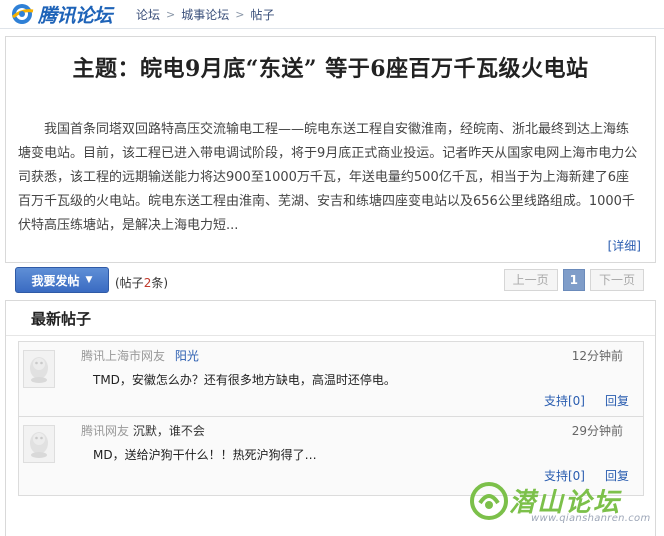 The height and width of the screenshot is (536, 664). Describe the element at coordinates (624, 245) in the screenshot. I see `details-link: [详细]` at that location.